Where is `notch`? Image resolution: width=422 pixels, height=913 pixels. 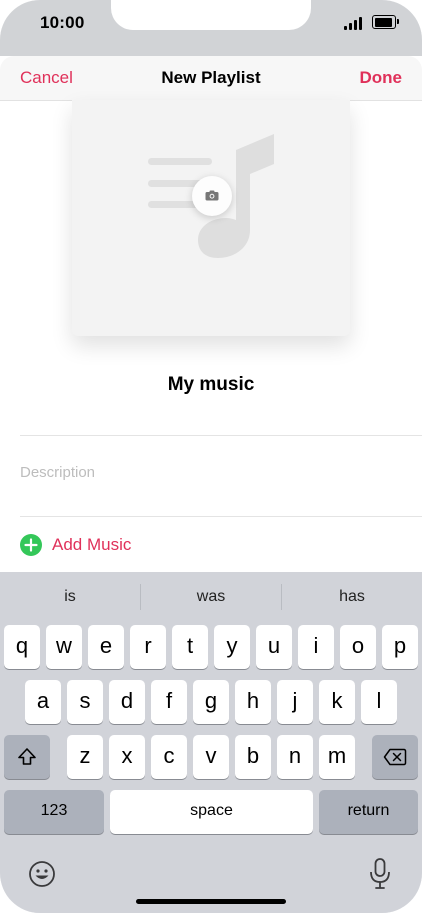
notch is located at coordinates (211, 15).